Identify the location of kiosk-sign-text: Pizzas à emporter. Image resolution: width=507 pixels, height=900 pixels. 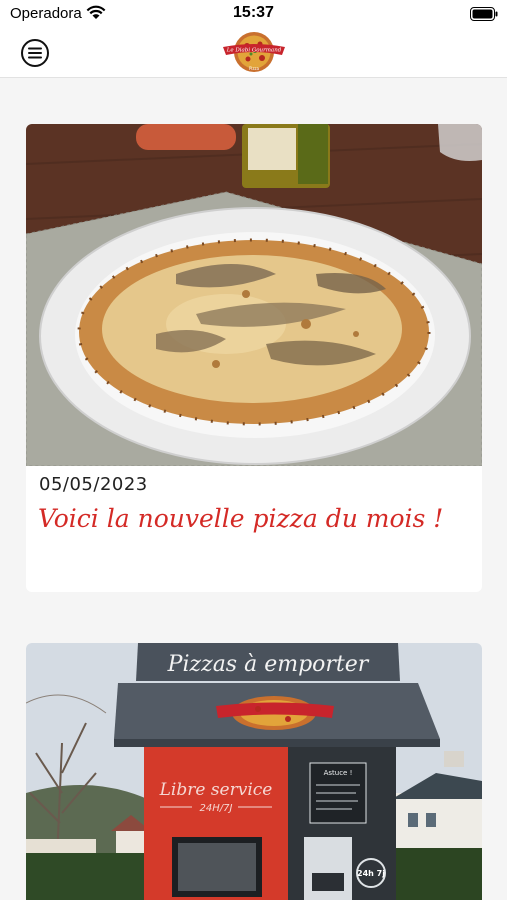
(268, 664).